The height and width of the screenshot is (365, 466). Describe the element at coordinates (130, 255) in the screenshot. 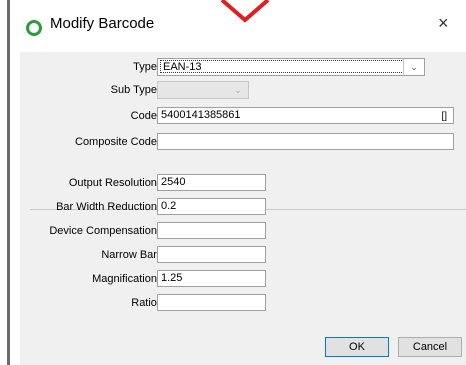

I see `narrow-bar-label: Narrow Bar:` at that location.